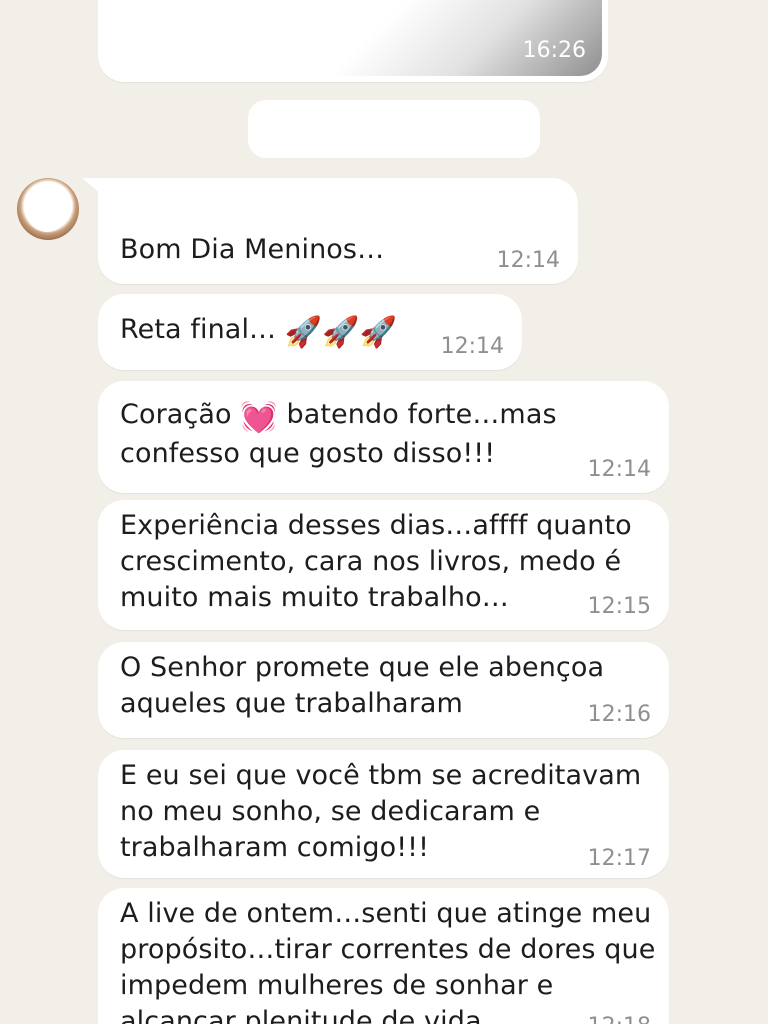 The image size is (768, 1024). I want to click on media-message-bubble: 16:26, so click(353, 41).